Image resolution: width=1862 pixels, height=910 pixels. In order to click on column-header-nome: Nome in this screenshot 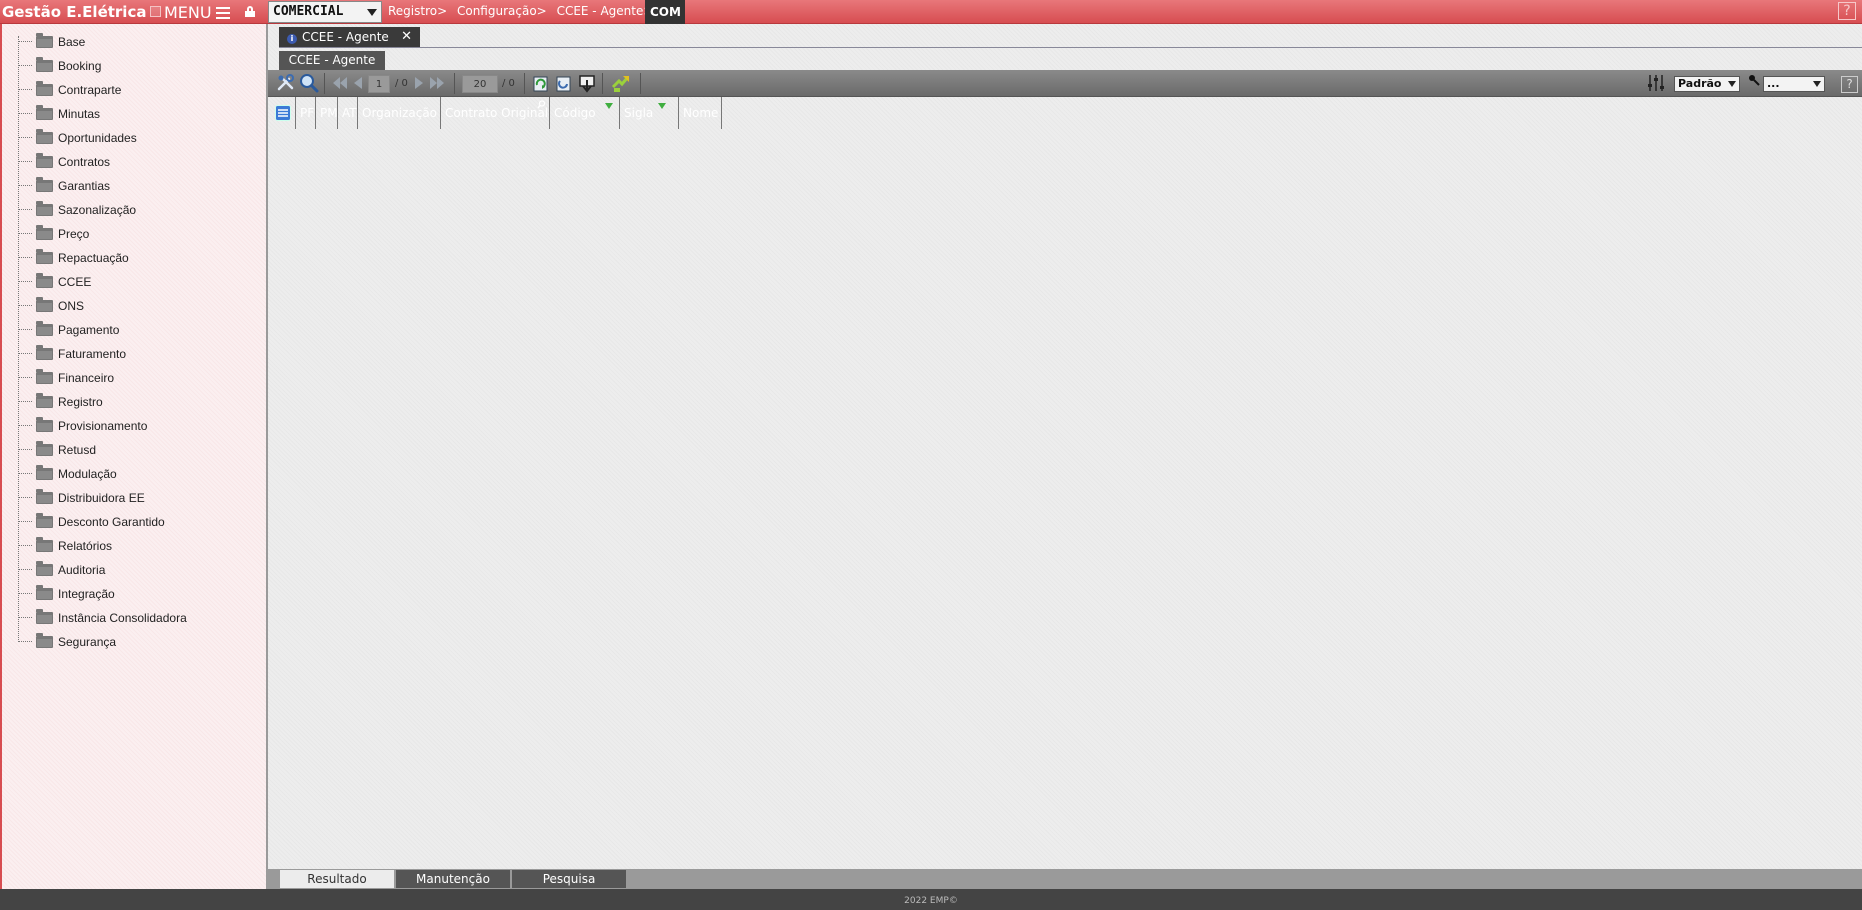, I will do `click(701, 113)`.